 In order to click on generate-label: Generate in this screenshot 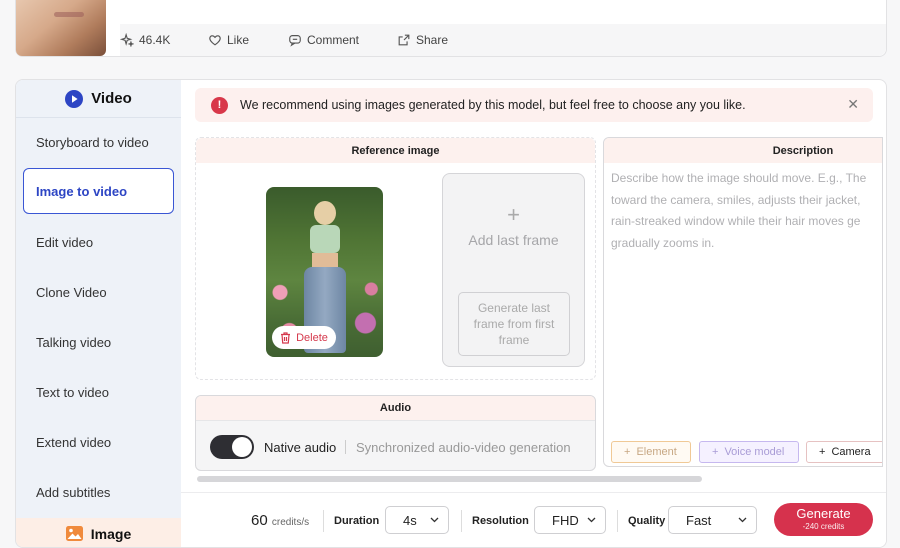, I will do `click(823, 513)`.